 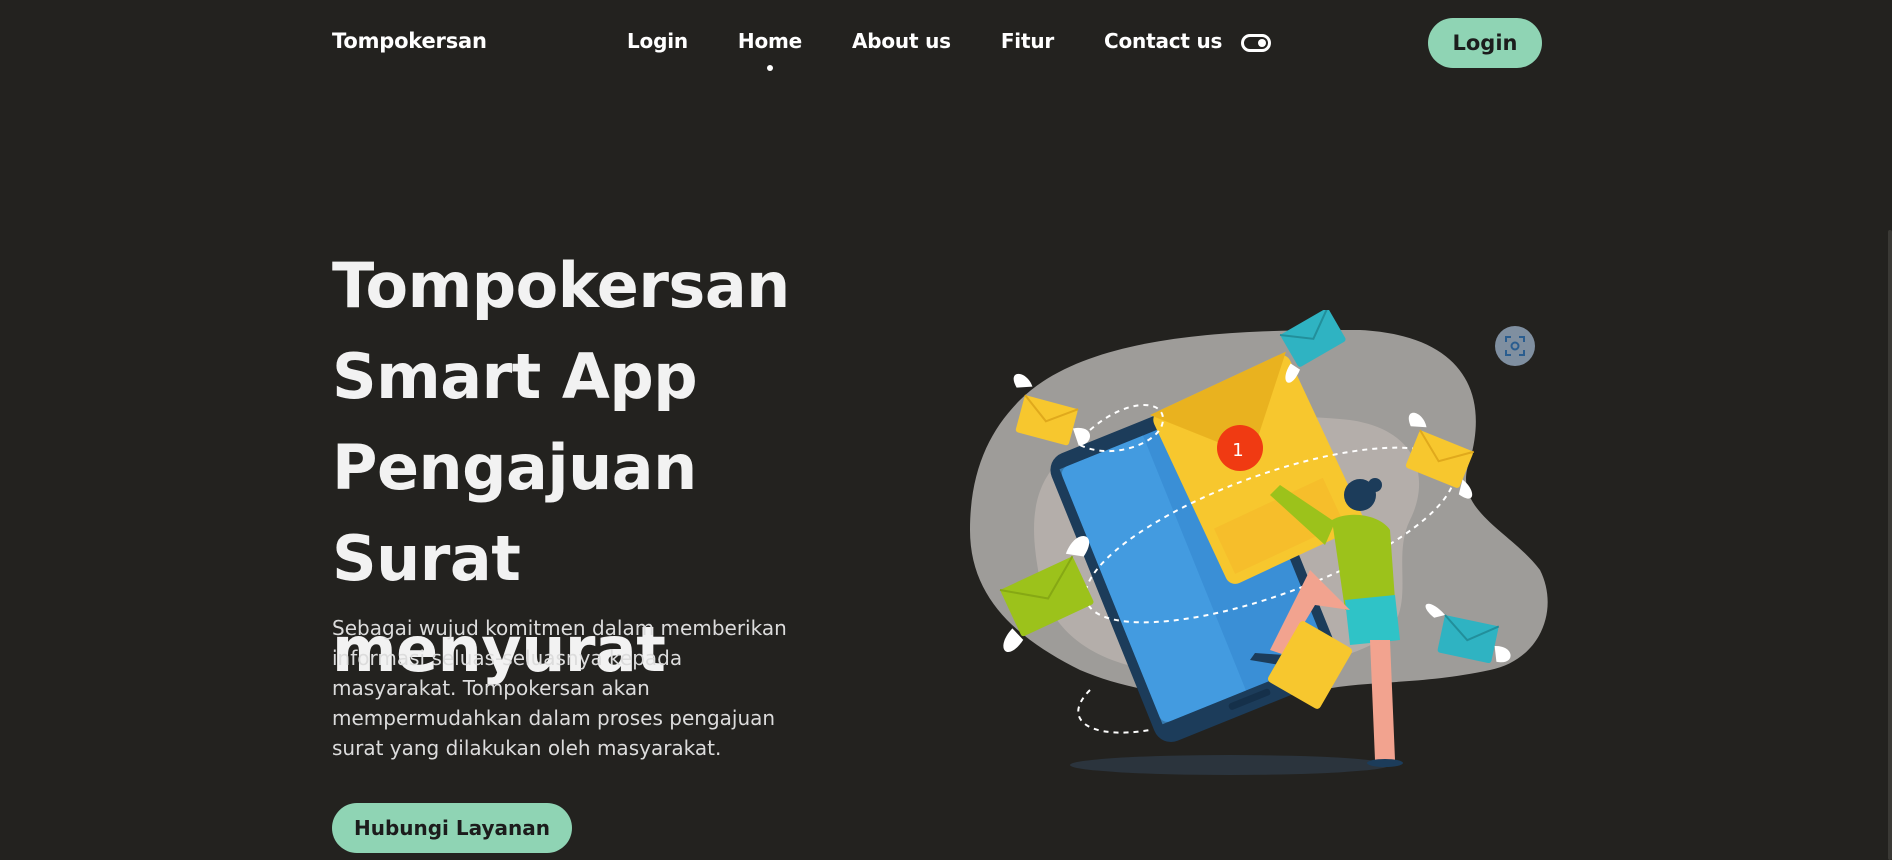 I want to click on toggle-knob, so click(x=1262, y=43).